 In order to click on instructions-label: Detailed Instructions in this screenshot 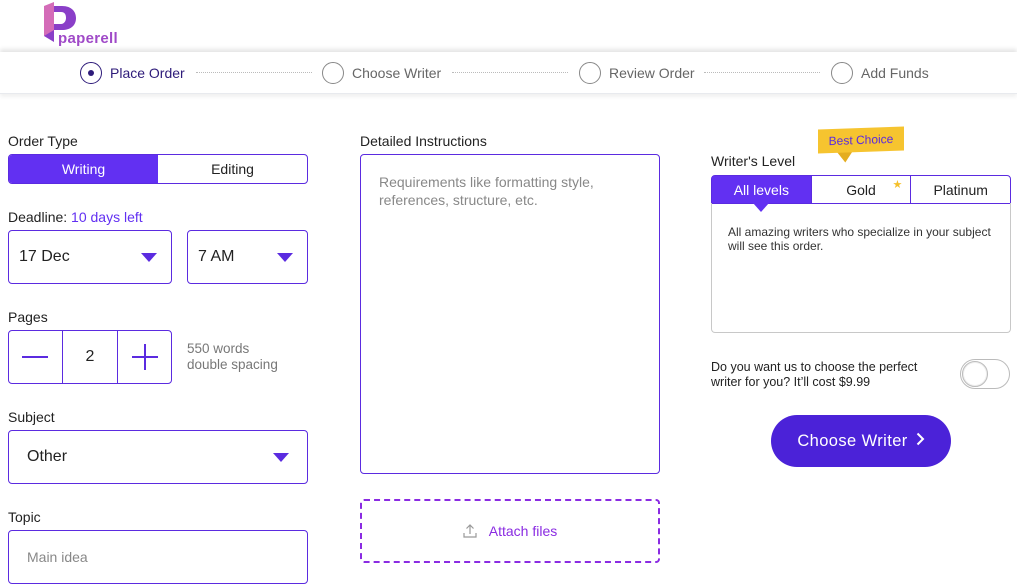, I will do `click(423, 141)`.